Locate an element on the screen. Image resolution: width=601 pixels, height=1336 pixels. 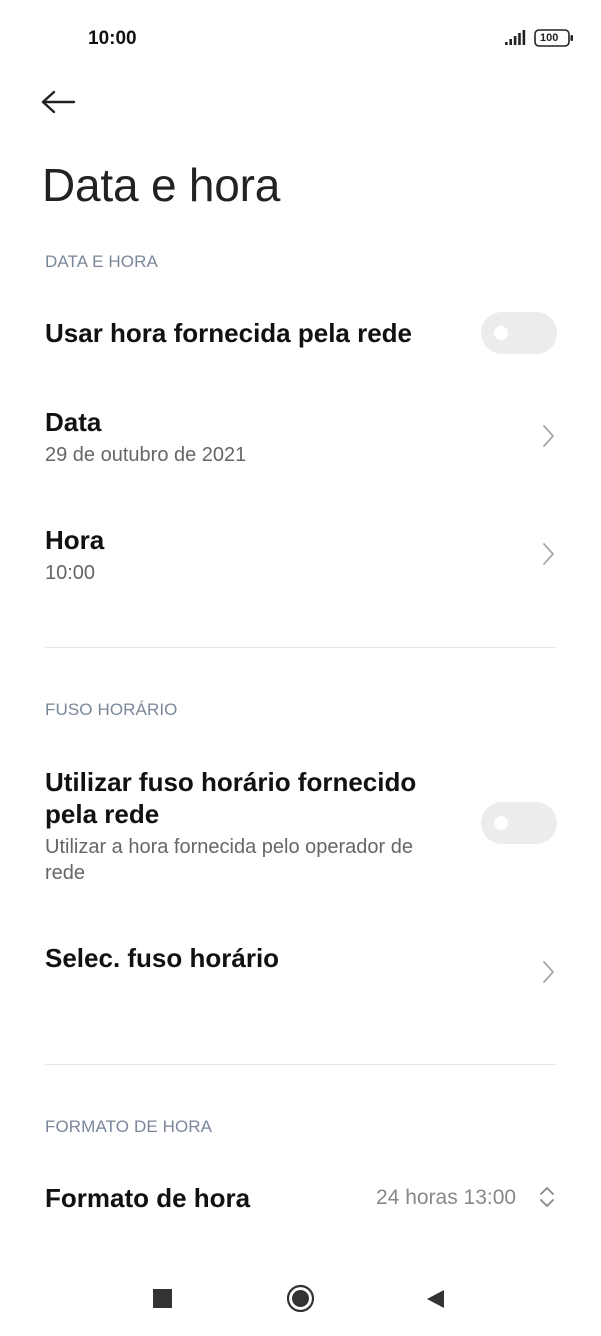
section-header-timezone: FUSO HORÁRIO is located at coordinates (111, 709).